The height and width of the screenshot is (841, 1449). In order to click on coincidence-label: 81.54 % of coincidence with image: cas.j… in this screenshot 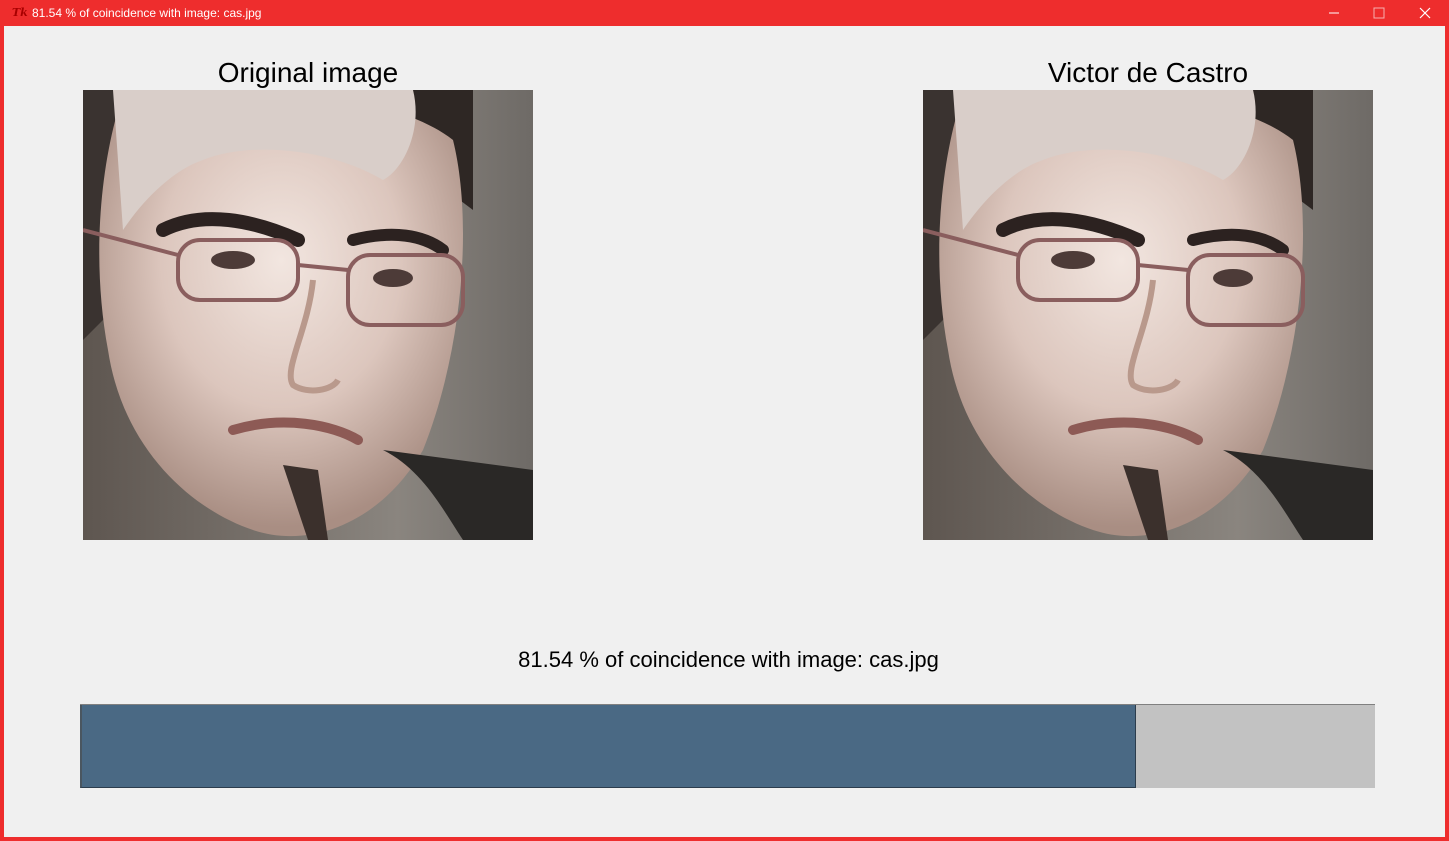, I will do `click(728, 659)`.